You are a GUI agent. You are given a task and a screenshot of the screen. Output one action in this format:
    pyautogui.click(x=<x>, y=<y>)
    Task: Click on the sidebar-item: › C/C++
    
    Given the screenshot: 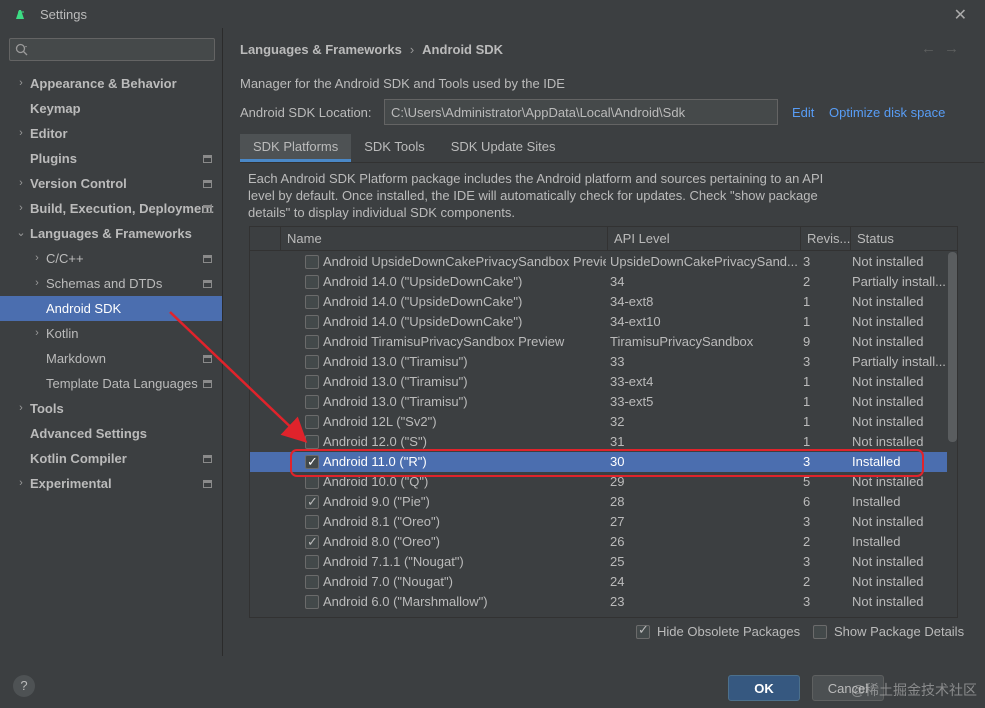 What is the action you would take?
    pyautogui.click(x=111, y=258)
    